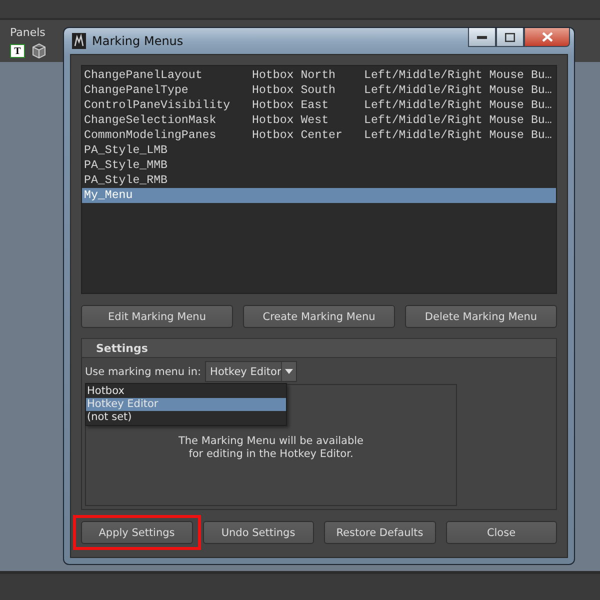  What do you see at coordinates (380, 532) in the screenshot?
I see `footer-button: Restore Defaults` at bounding box center [380, 532].